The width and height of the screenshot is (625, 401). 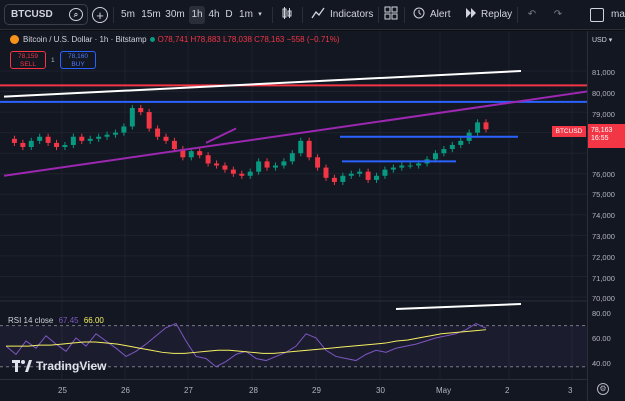 What do you see at coordinates (62, 390) in the screenshot?
I see `time-tick: 25` at bounding box center [62, 390].